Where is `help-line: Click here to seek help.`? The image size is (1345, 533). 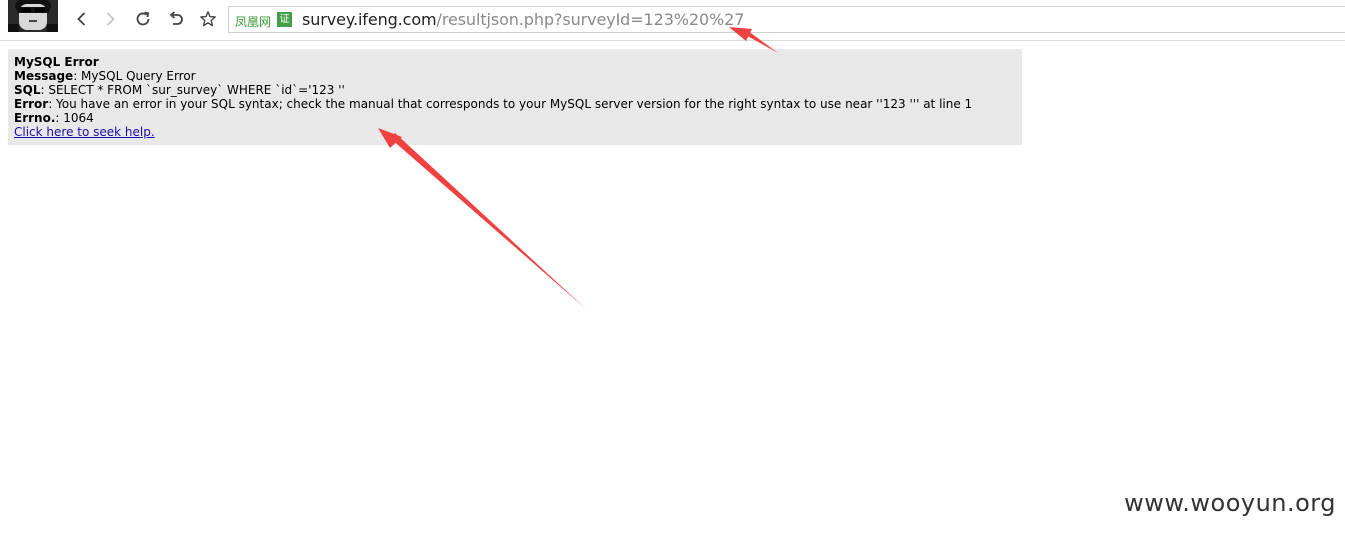 help-line: Click here to seek help. is located at coordinates (515, 132).